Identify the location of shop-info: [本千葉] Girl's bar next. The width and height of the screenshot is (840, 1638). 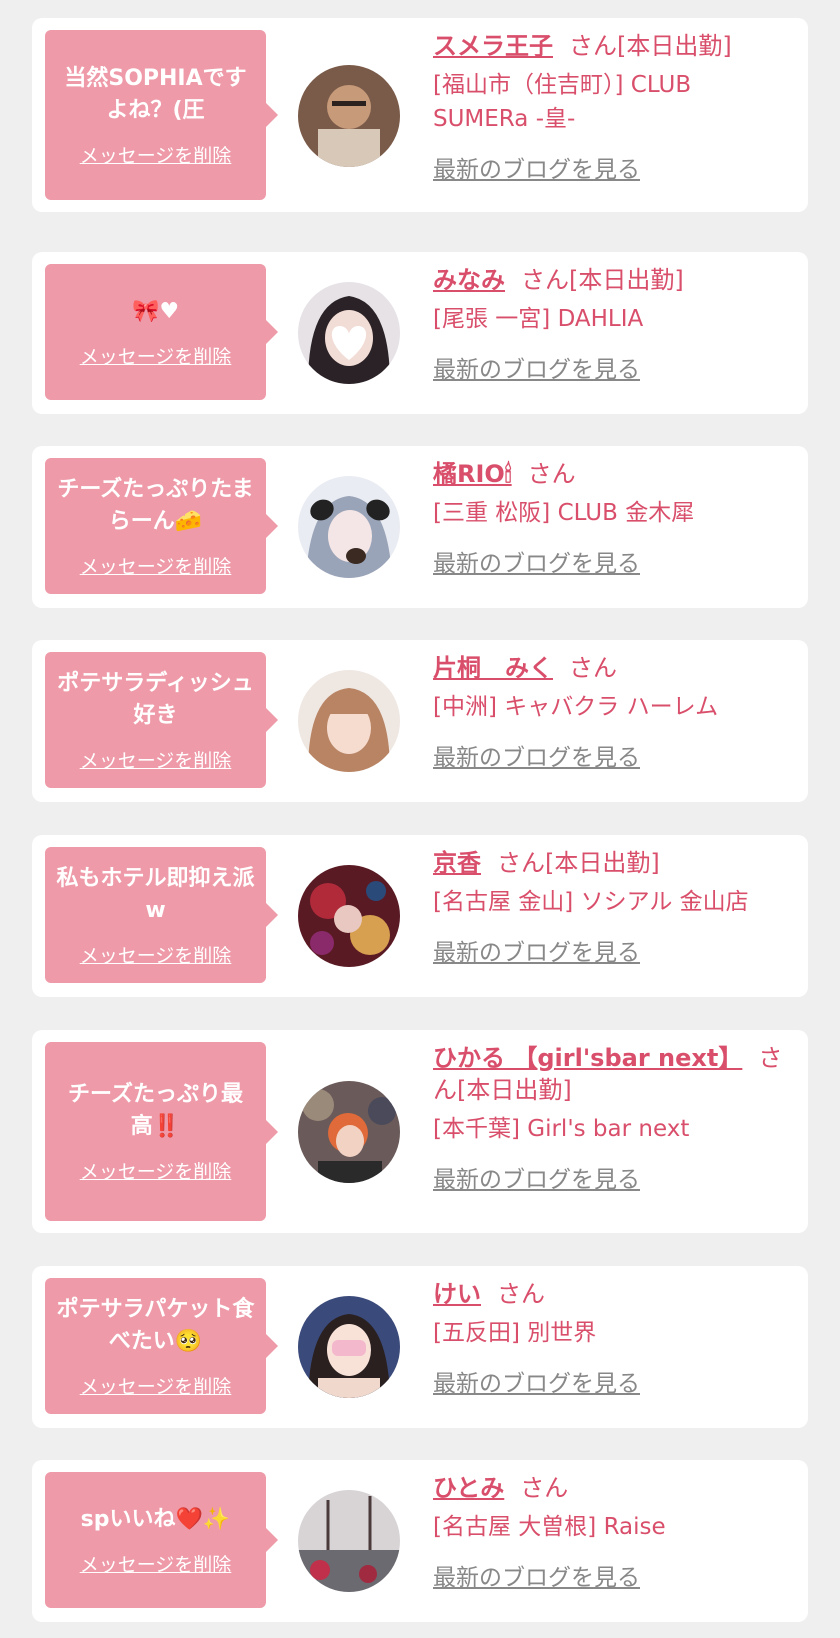
(561, 1129).